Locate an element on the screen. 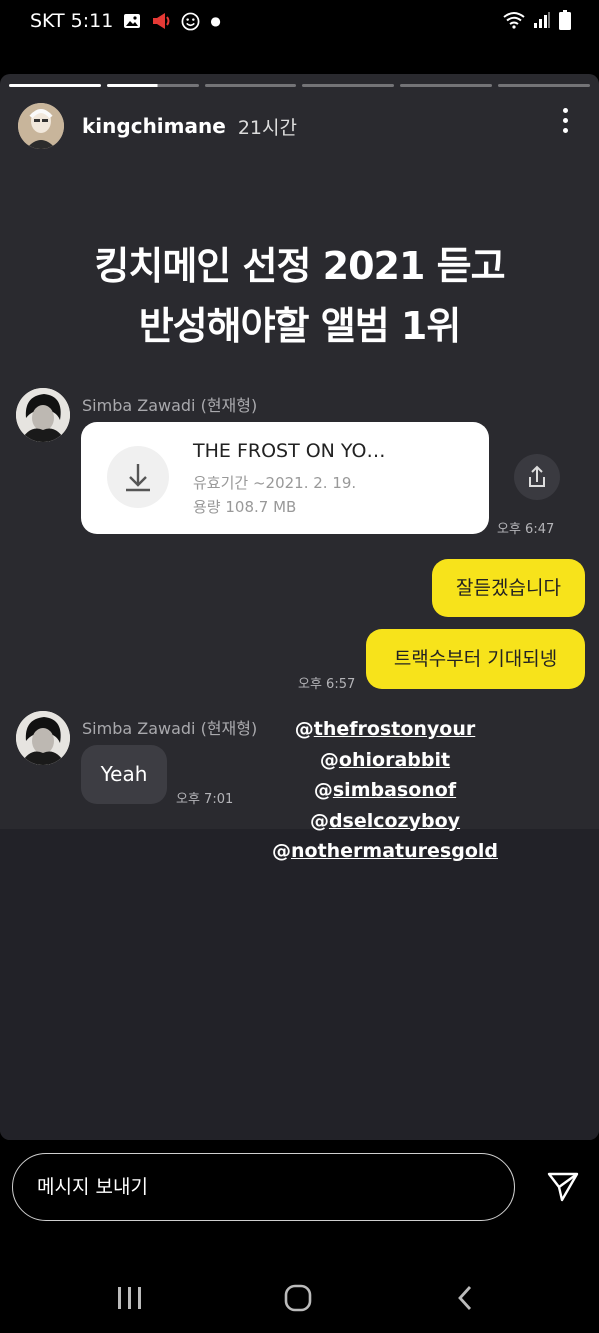 This screenshot has width=599, height=1333. message-time: 오후 7:01 is located at coordinates (205, 799).